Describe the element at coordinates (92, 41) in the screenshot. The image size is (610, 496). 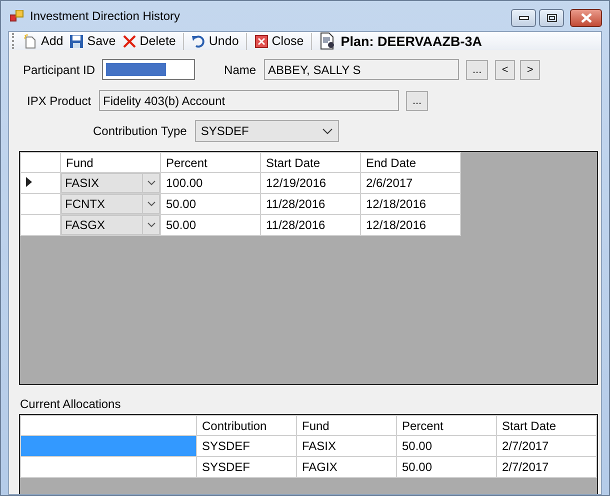
I see `save-button: Save` at that location.